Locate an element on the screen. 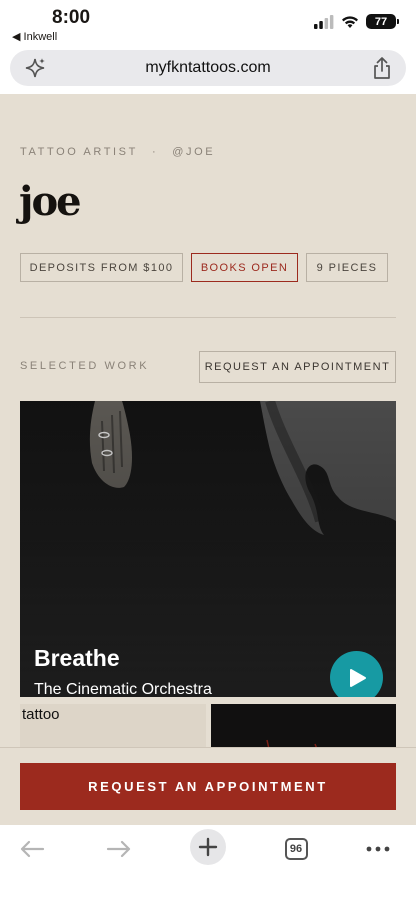 This screenshot has height=900, width=416. forward-arrow-icon is located at coordinates (118, 849).